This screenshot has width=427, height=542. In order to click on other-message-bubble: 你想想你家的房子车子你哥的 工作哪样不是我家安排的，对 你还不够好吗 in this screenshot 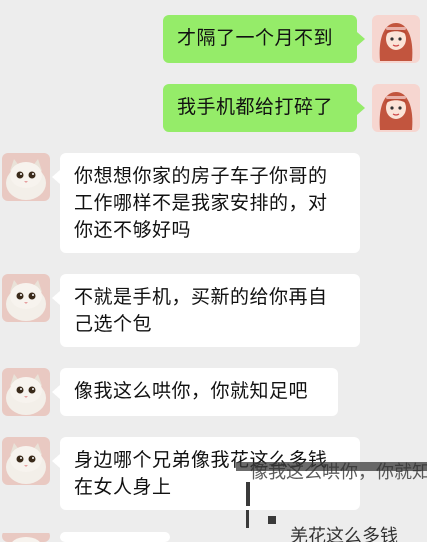, I will do `click(210, 203)`.